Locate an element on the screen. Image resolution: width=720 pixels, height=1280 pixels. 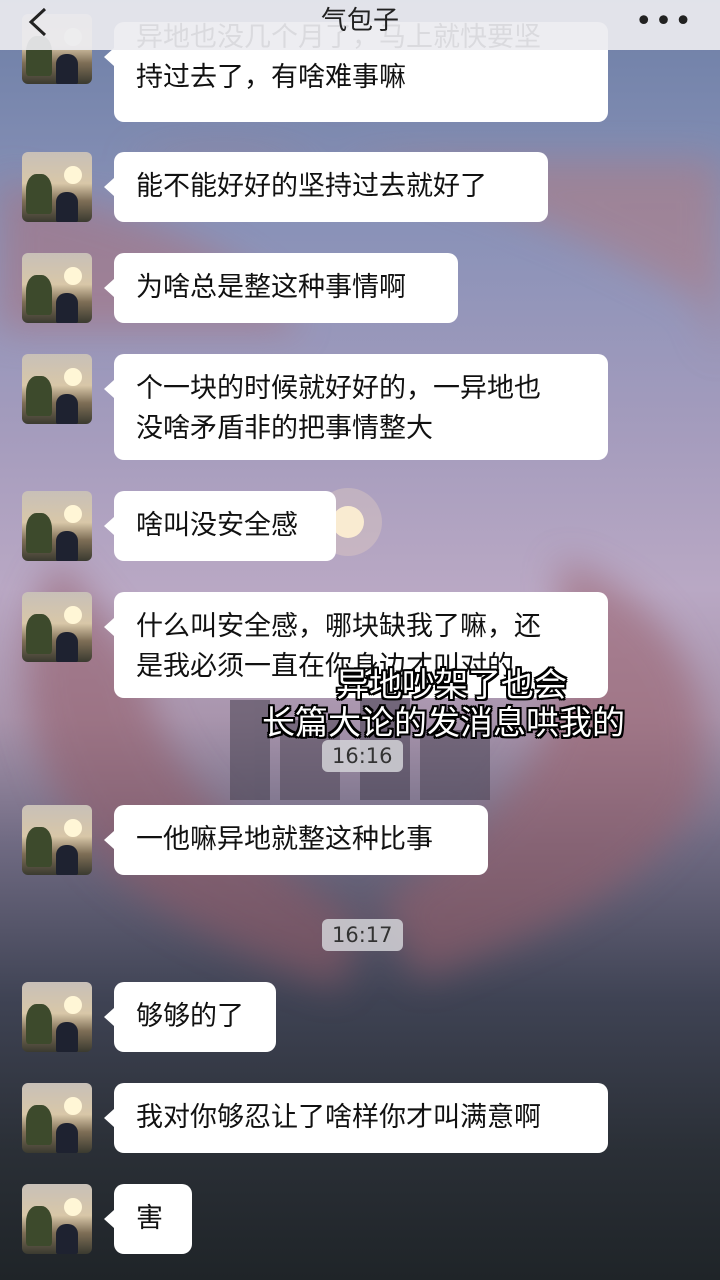
chat-title: 气包子 is located at coordinates (359, 20).